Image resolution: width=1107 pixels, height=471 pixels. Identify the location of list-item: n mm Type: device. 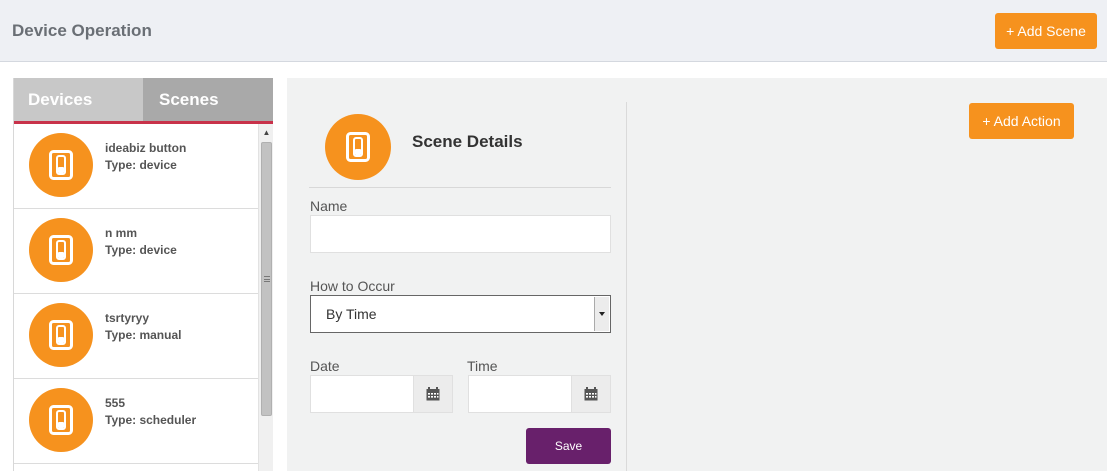
(136, 251).